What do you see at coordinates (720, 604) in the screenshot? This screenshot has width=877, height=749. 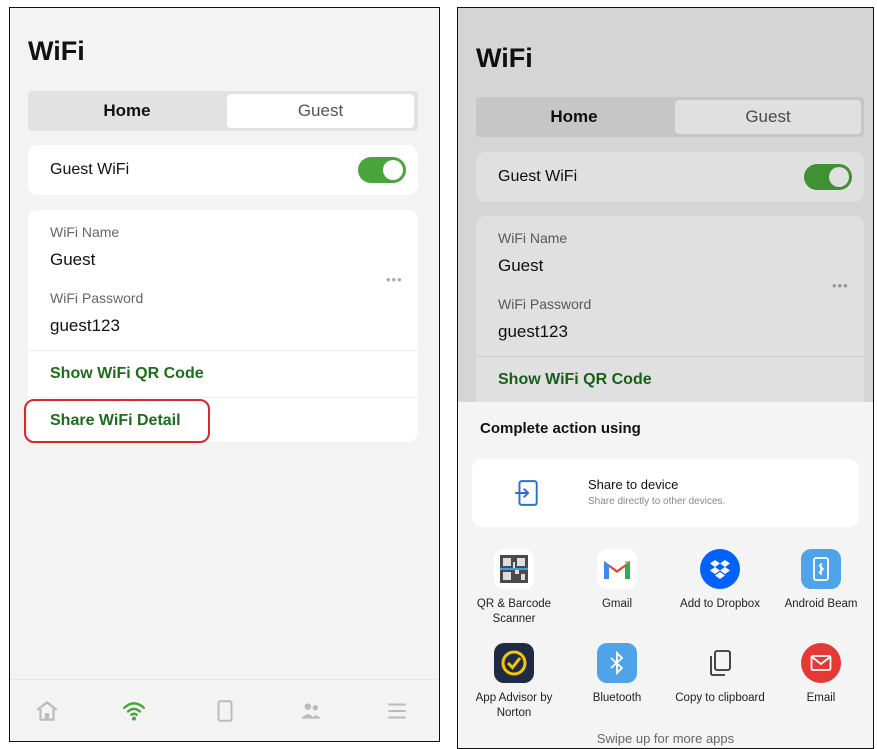 I see `app-label: Add to Dropbox` at bounding box center [720, 604].